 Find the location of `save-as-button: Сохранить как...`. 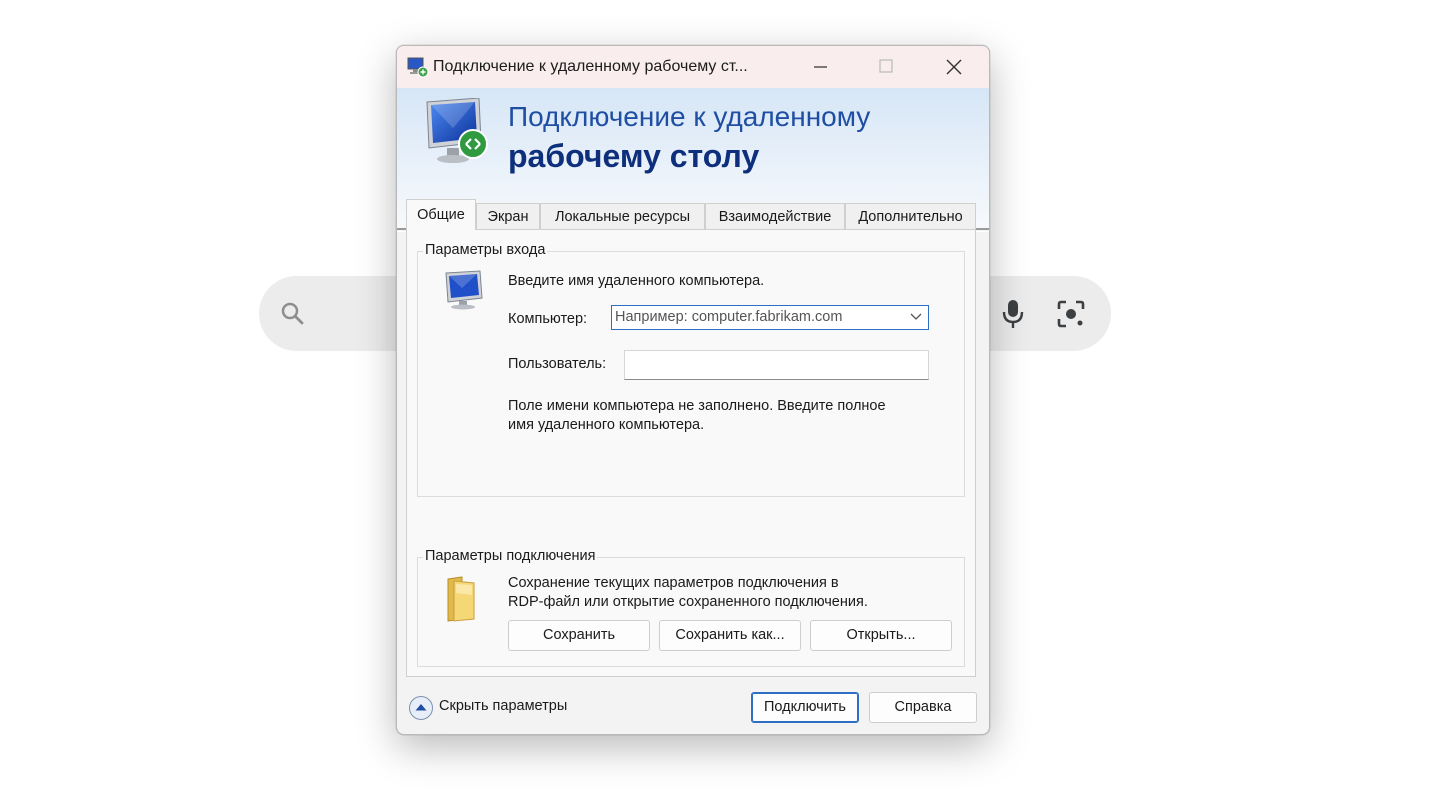

save-as-button: Сохранить как... is located at coordinates (730, 635).